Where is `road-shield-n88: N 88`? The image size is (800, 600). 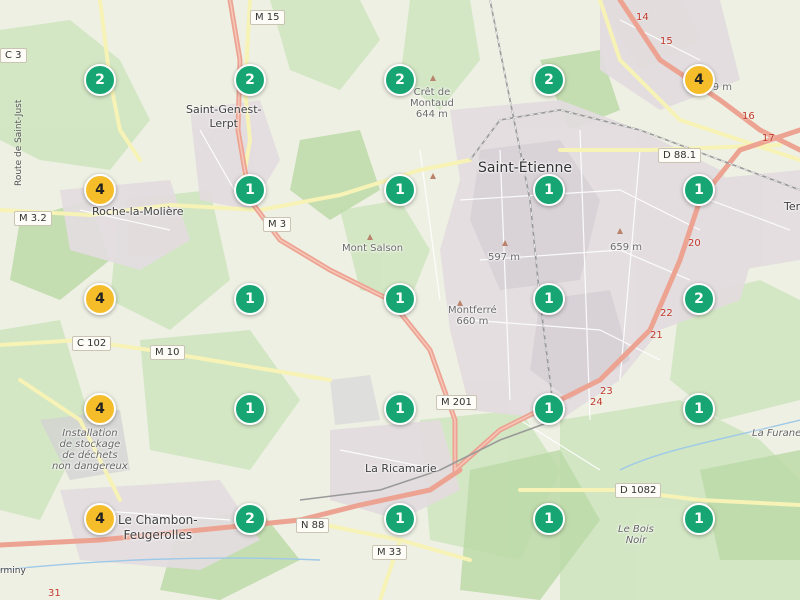
road-shield-n88: N 88 is located at coordinates (313, 525).